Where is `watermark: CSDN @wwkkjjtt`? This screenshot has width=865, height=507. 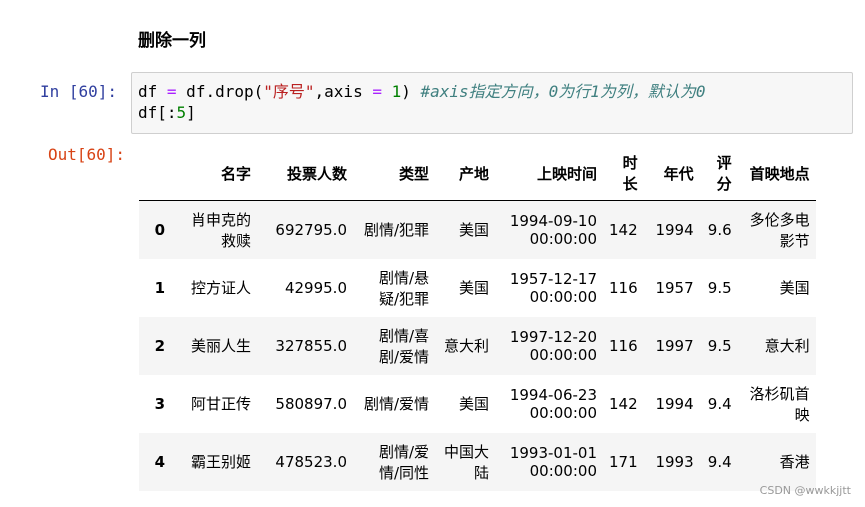 watermark: CSDN @wwkkjjtt is located at coordinates (805, 490).